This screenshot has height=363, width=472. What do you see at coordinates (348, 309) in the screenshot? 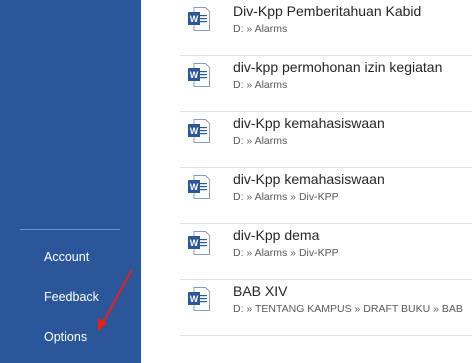
I see `file-path: D: » TENTANG KAMPUS » DRAFT BUKU » BAB` at bounding box center [348, 309].